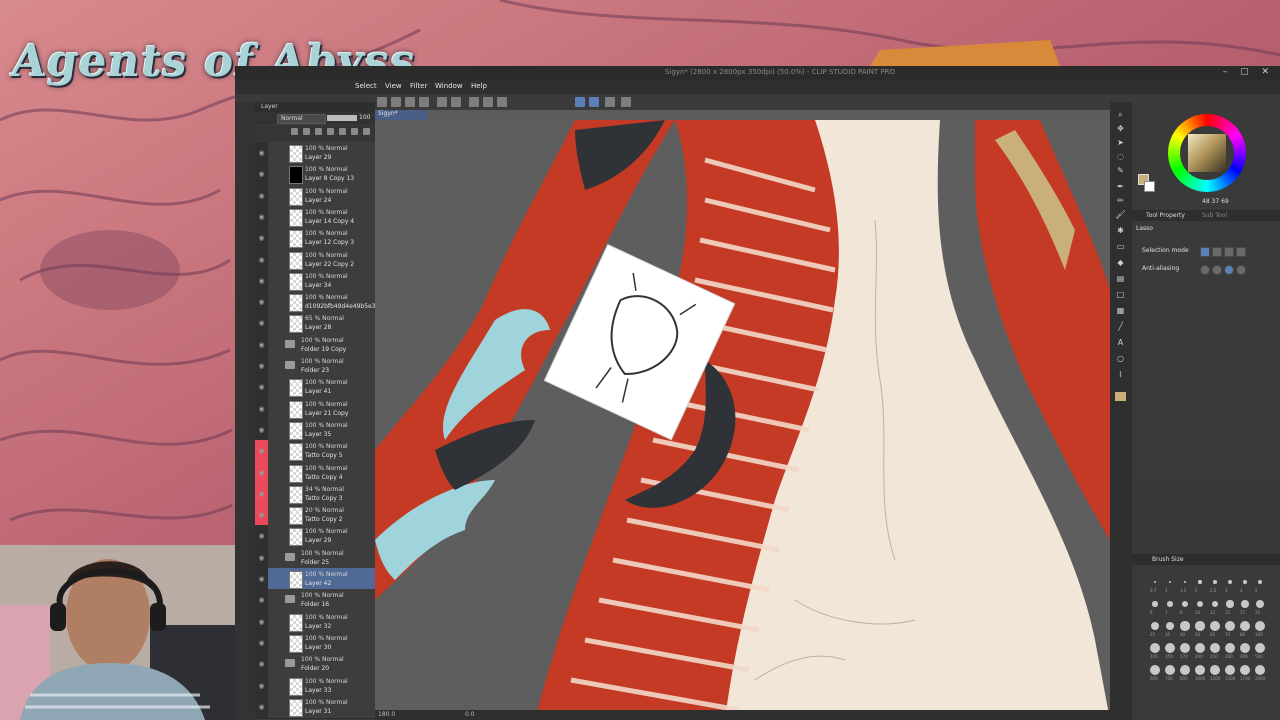 The width and height of the screenshot is (1280, 720). What do you see at coordinates (401, 115) in the screenshot?
I see `document-tab: Sigyn*` at bounding box center [401, 115].